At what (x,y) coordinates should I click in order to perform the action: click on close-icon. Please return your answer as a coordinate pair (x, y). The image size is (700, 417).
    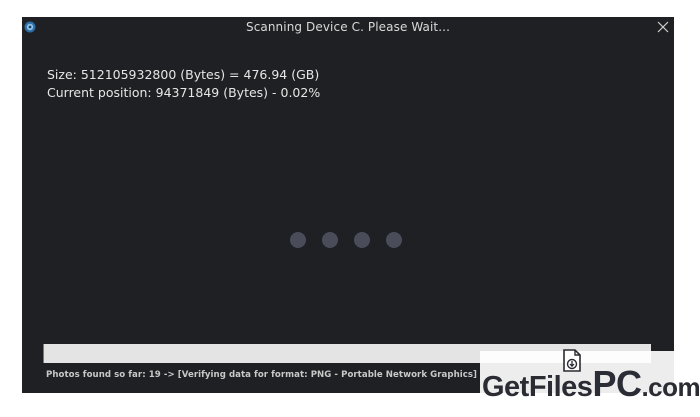
    Looking at the image, I should click on (663, 27).